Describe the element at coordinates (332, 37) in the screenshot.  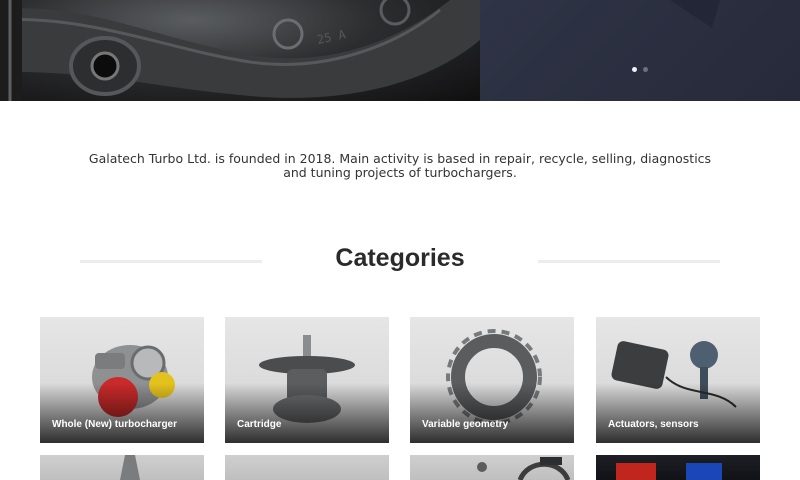
I see `svg-text: 25 A` at that location.